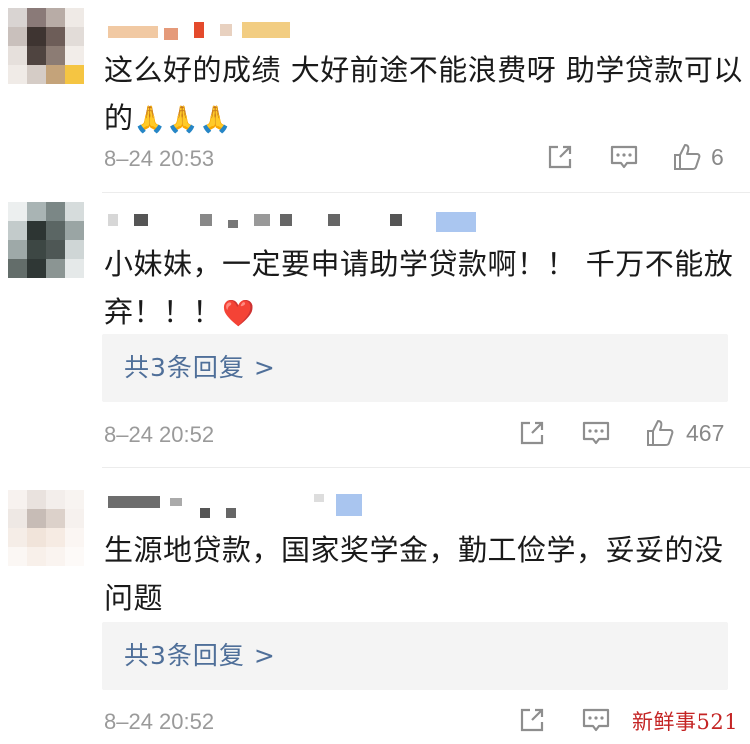 The height and width of the screenshot is (744, 750). Describe the element at coordinates (414, 574) in the screenshot. I see `comment-text: 生源地贷款，国家奖学金，勤工俭学，妥妥的没问题` at that location.